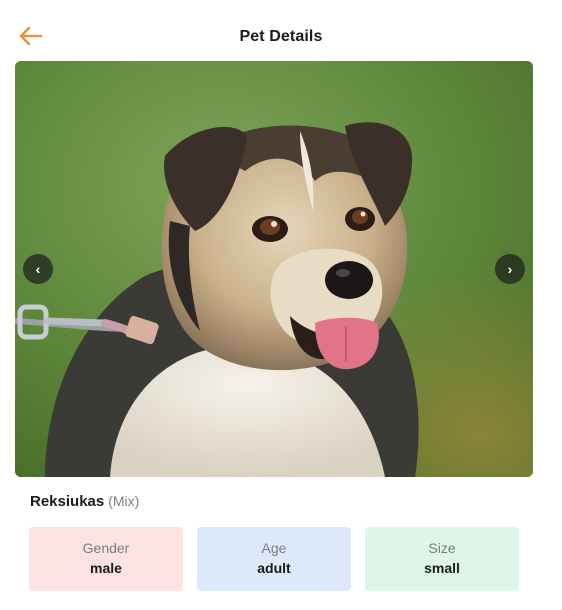  Describe the element at coordinates (124, 501) in the screenshot. I see `pet-breed: (Mix)` at that location.